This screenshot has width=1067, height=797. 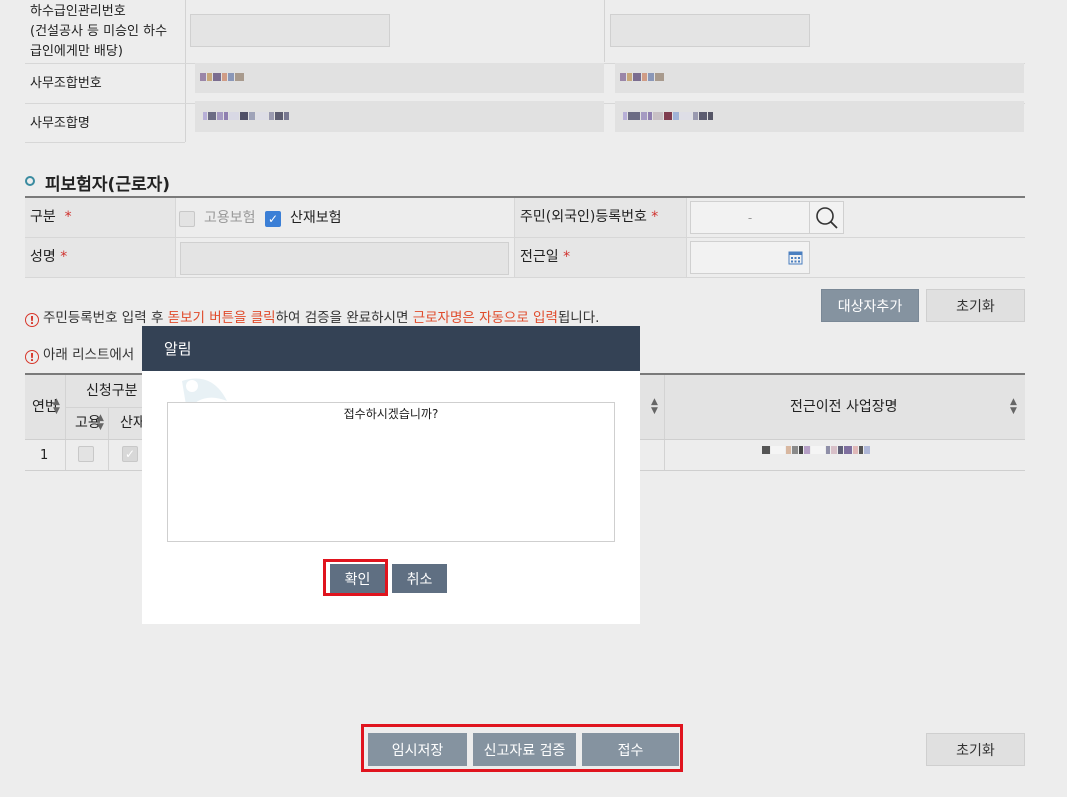 What do you see at coordinates (391, 348) in the screenshot?
I see `modal-header: 알림` at bounding box center [391, 348].